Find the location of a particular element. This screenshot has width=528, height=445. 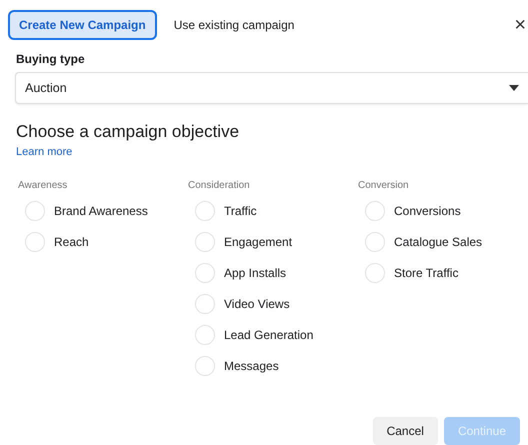

buying-type-dropdown: Auction is located at coordinates (271, 88).